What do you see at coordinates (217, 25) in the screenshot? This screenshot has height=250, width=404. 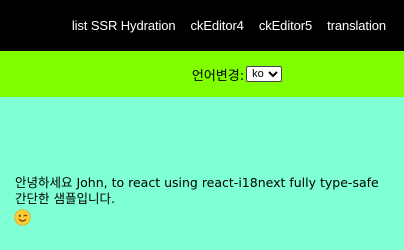 I see `nav-link-ckeditor4: ckEditor4` at bounding box center [217, 25].